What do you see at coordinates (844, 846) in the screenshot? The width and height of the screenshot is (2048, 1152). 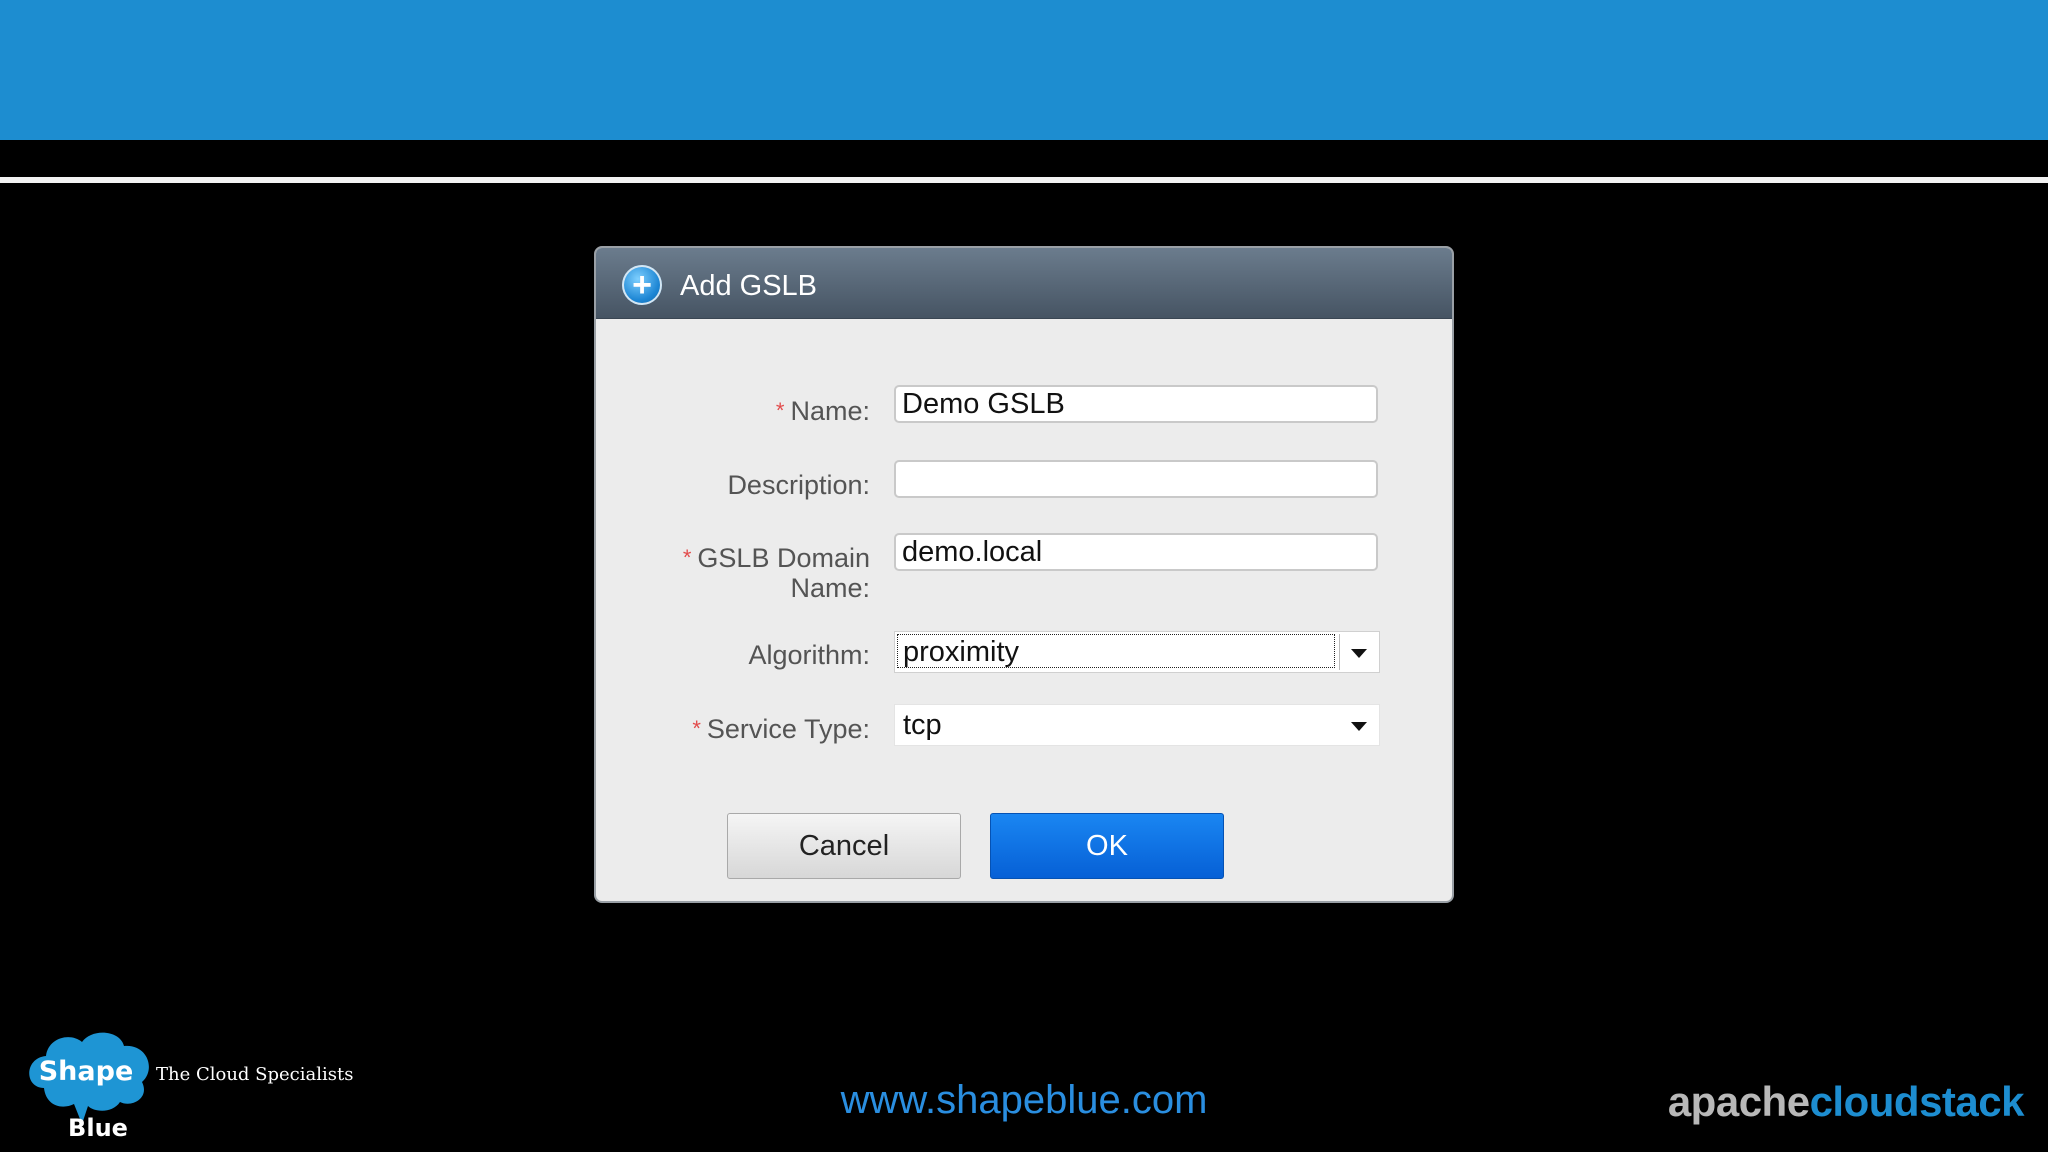 I see `cancel-button: Cancel` at bounding box center [844, 846].